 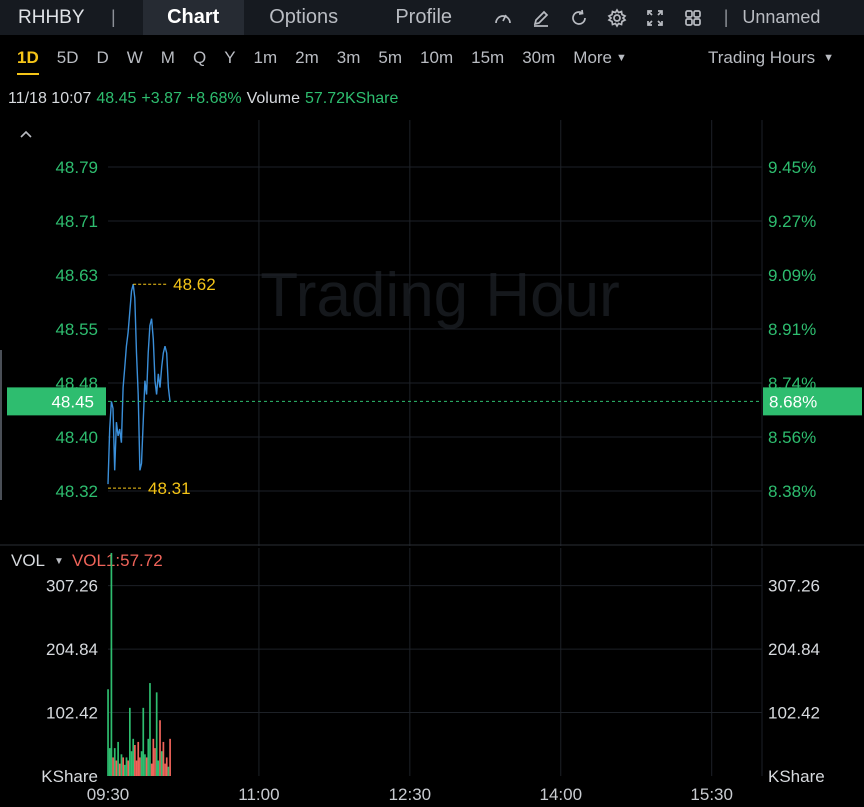 I want to click on volume-tick-right: 204.84, so click(x=794, y=649).